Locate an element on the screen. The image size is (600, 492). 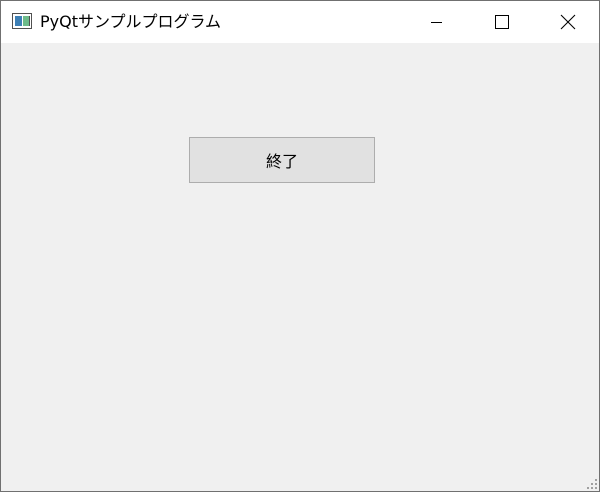
maximize-button is located at coordinates (502, 22).